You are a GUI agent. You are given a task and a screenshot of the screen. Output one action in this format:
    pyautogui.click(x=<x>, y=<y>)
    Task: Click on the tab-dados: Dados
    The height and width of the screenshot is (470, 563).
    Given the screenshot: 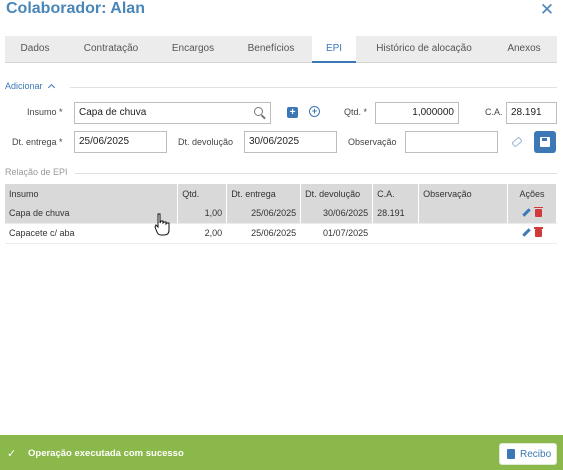 What is the action you would take?
    pyautogui.click(x=35, y=49)
    